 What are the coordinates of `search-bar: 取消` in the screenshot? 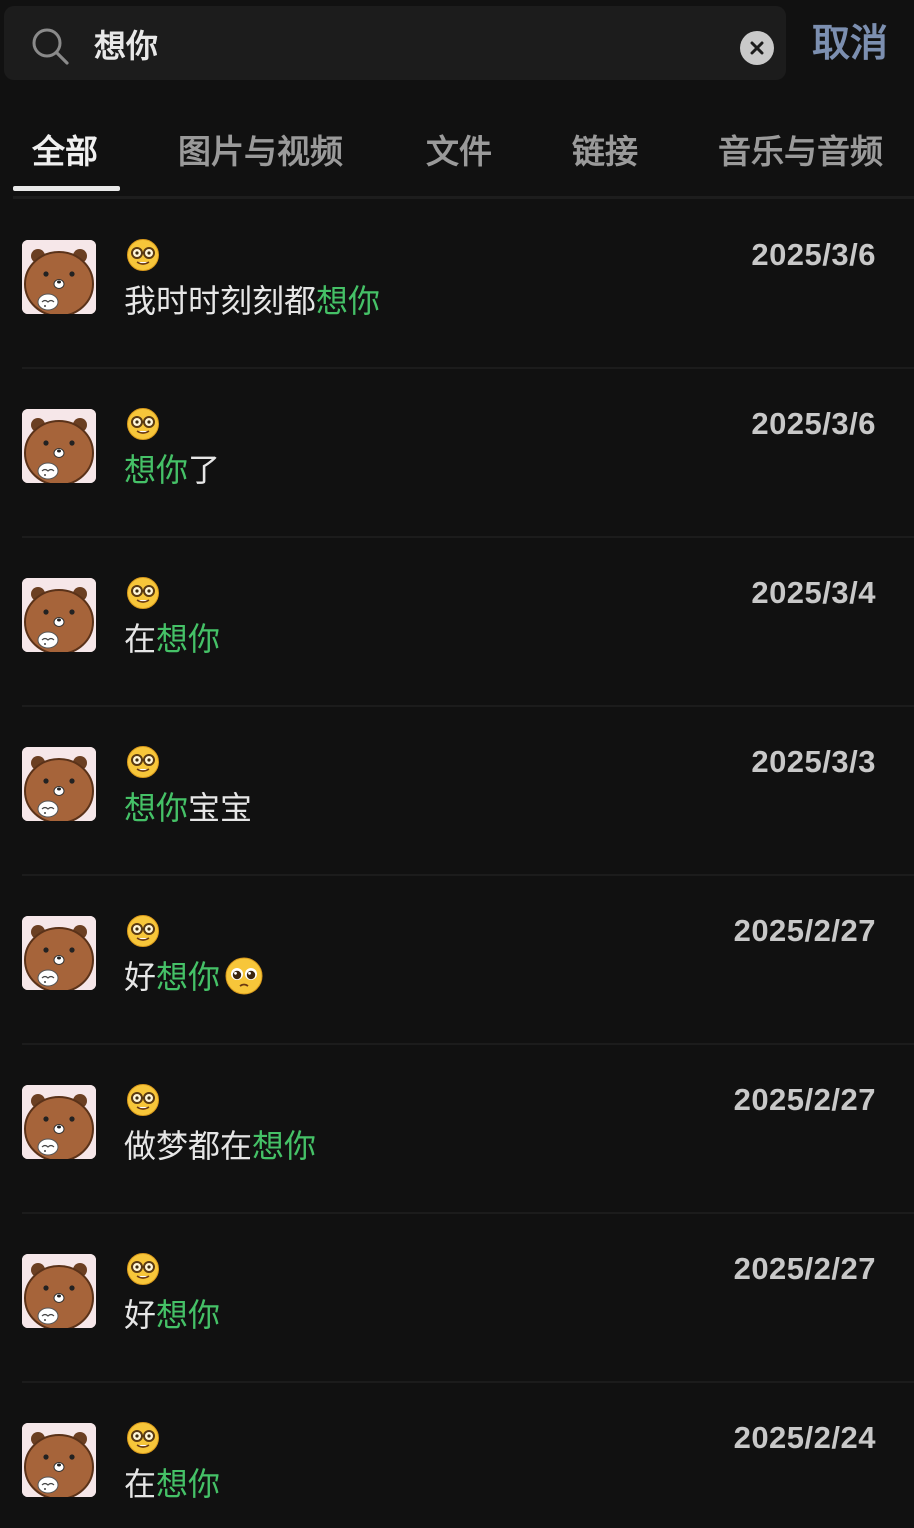 It's located at (457, 43).